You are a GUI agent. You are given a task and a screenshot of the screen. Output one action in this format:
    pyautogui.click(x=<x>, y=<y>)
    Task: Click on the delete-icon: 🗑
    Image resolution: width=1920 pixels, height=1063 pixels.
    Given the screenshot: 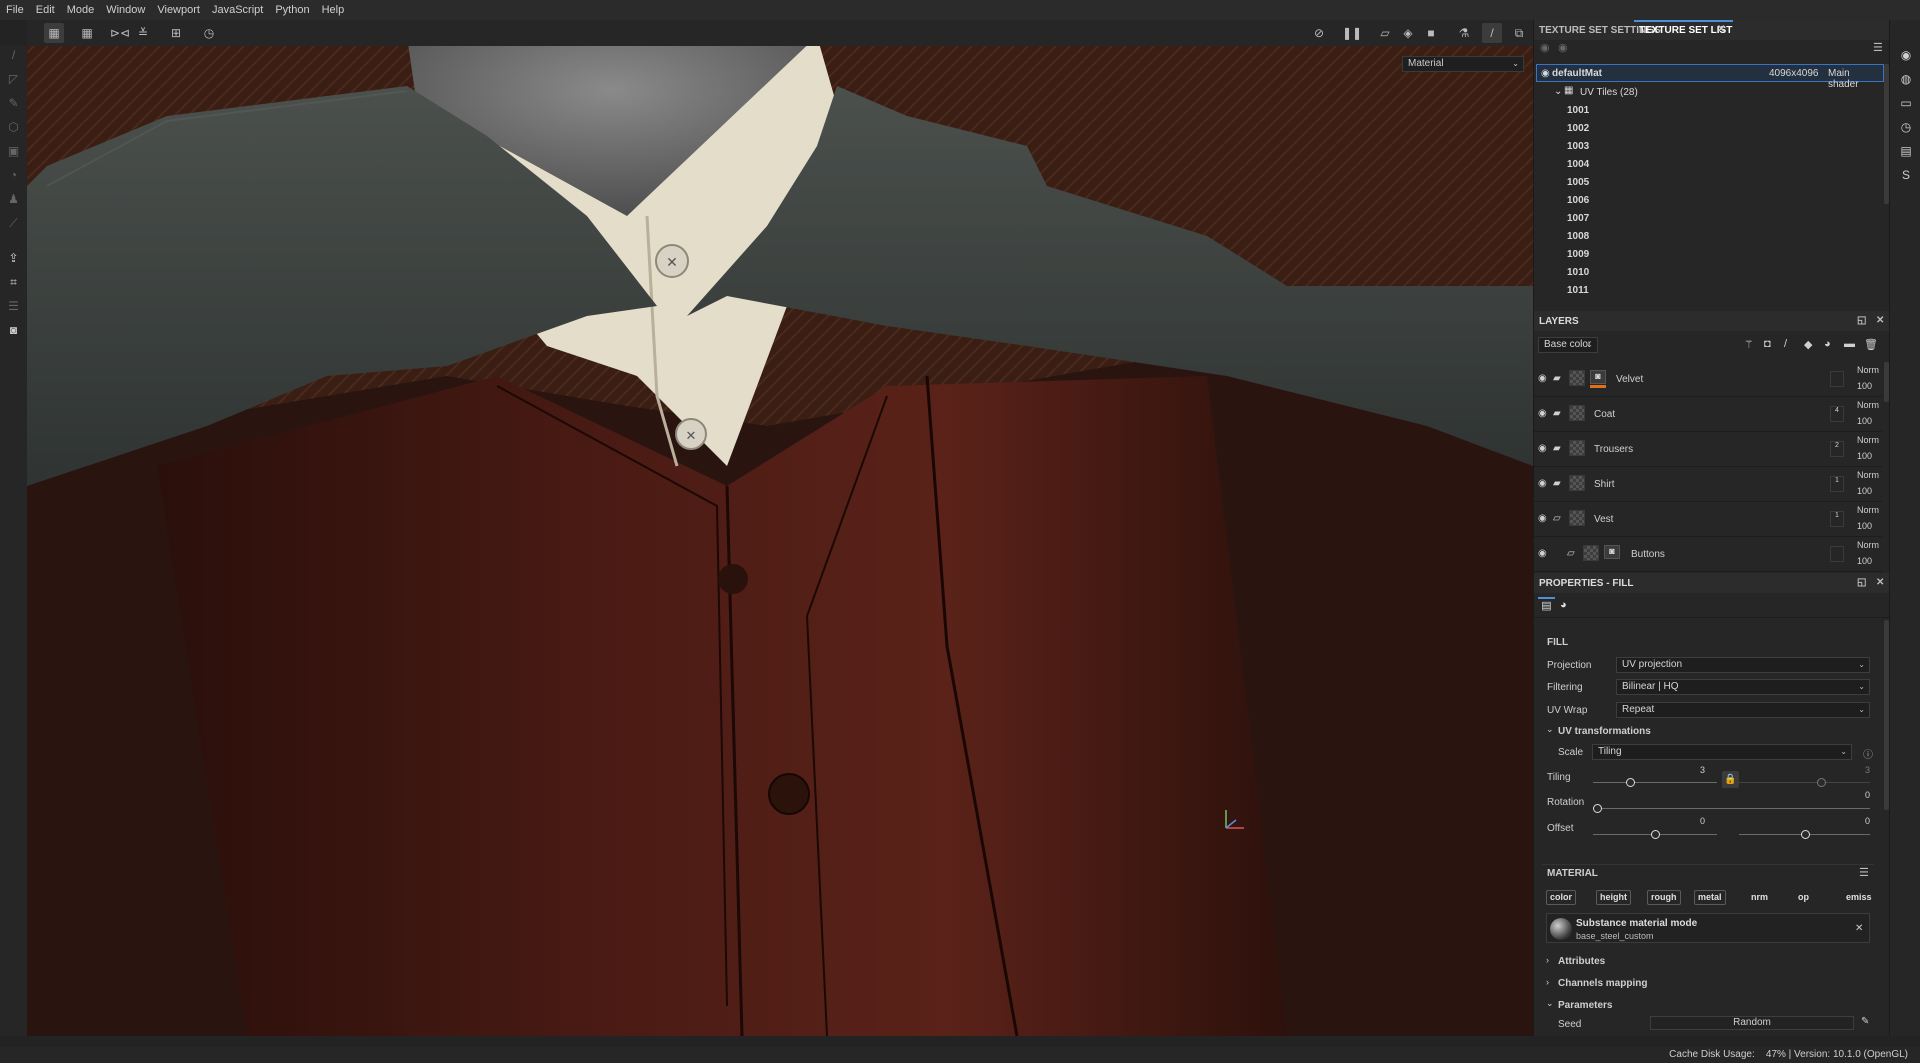 What is the action you would take?
    pyautogui.click(x=1871, y=344)
    